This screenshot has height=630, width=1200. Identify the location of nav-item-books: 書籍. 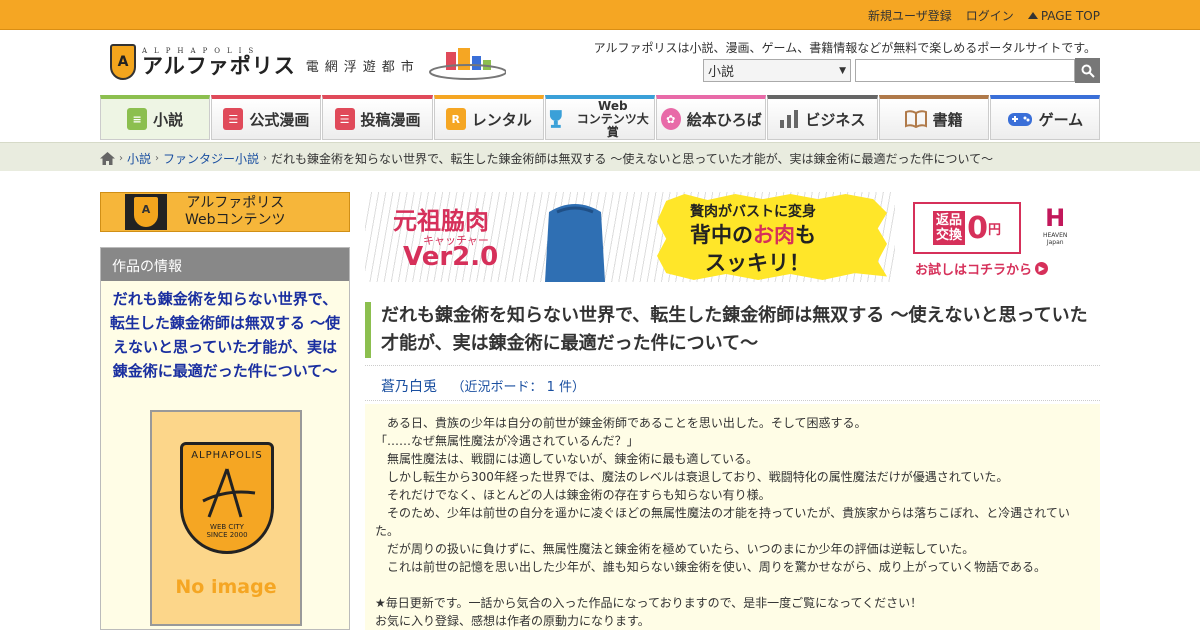
(933, 117).